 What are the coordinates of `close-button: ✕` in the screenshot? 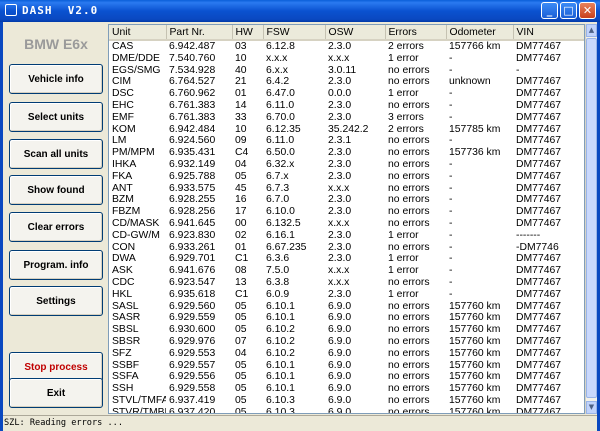 It's located at (587, 10).